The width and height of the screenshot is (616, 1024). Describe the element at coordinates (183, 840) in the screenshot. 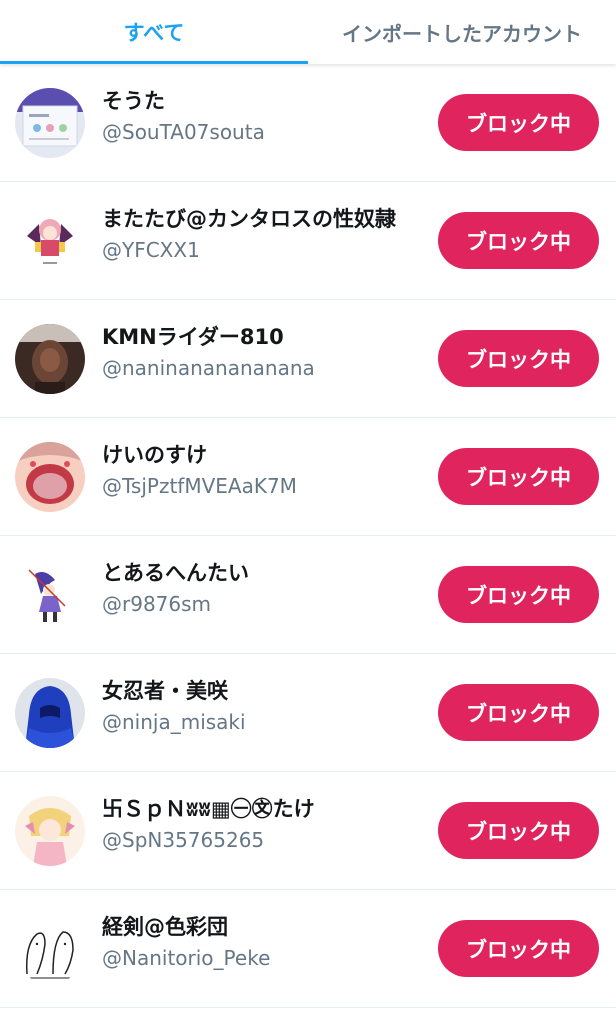

I see `user-handle: @SpN35765265` at that location.